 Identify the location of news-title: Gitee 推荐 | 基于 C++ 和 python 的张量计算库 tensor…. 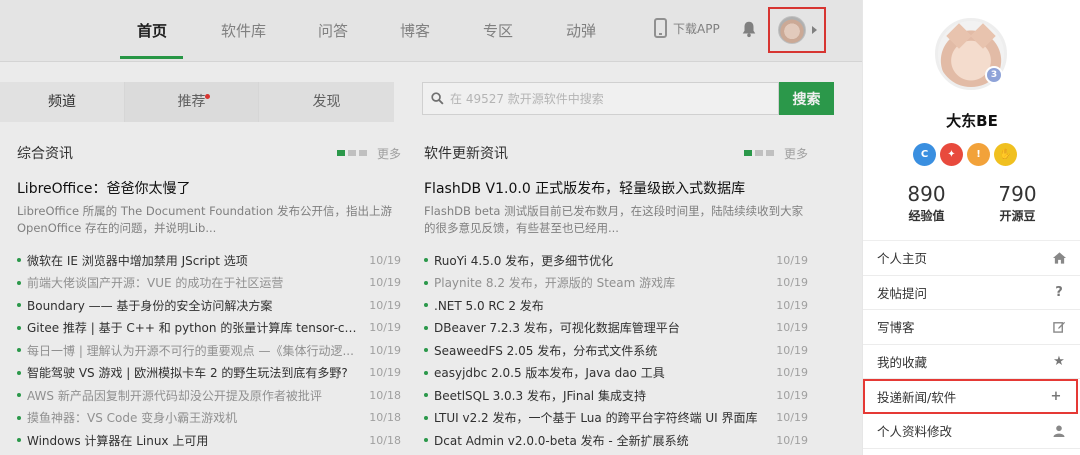
(194, 327).